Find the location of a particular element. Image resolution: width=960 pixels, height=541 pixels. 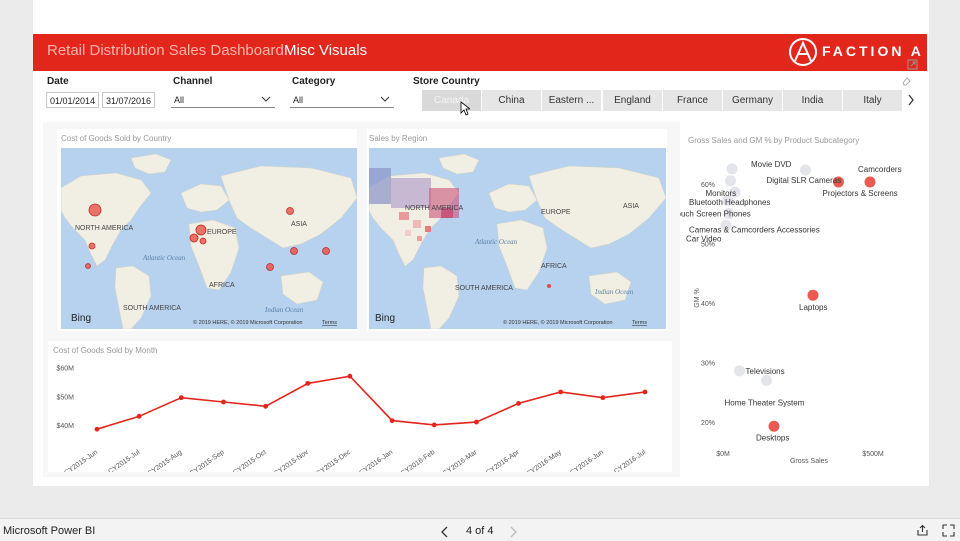

y-tick-label: 20% is located at coordinates (708, 423).